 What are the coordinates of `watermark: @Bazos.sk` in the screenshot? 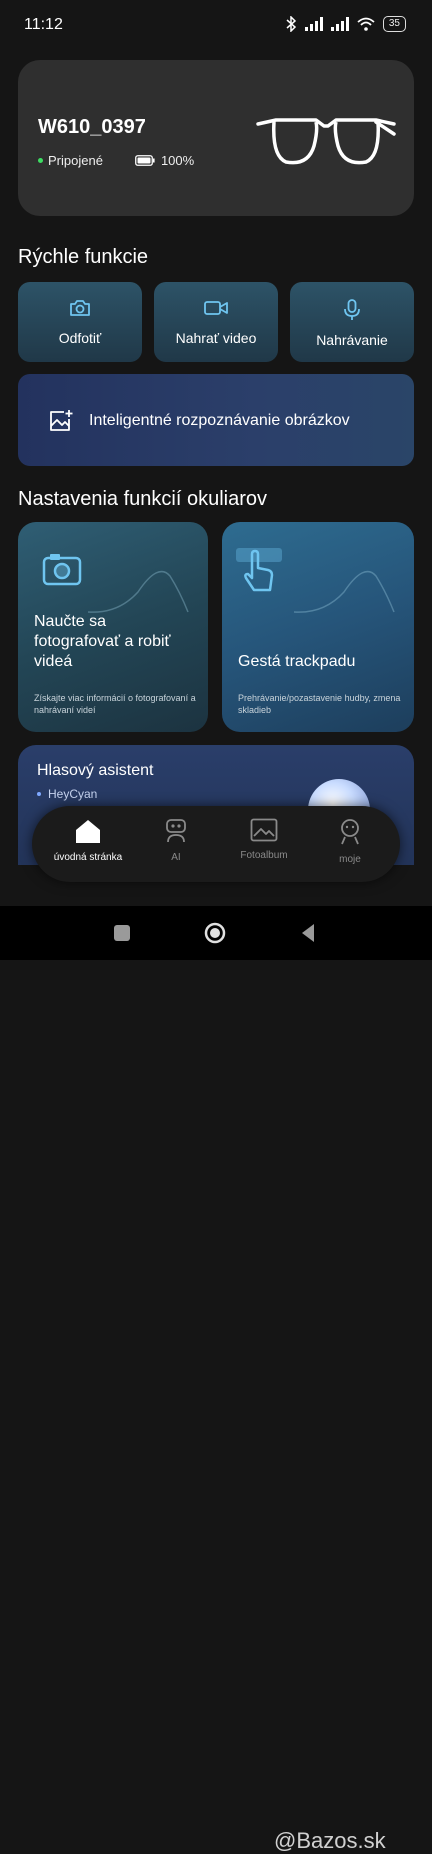 It's located at (330, 1840).